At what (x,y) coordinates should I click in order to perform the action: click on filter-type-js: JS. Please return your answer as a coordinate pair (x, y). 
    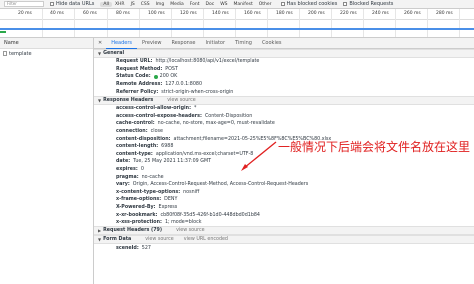
    Looking at the image, I should click on (133, 4).